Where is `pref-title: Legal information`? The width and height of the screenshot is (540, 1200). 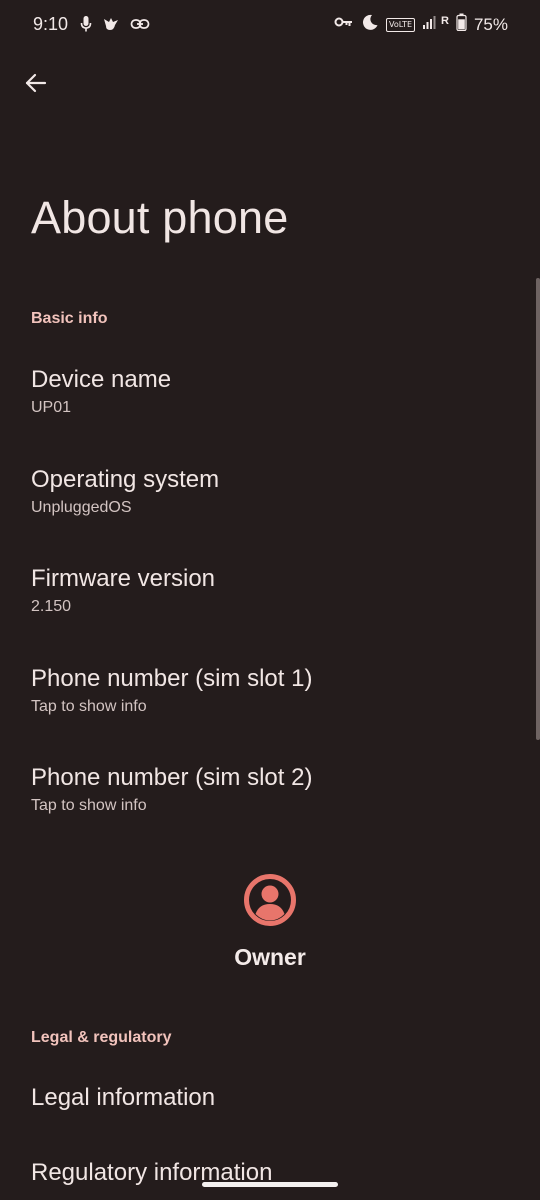 pref-title: Legal information is located at coordinates (123, 1097).